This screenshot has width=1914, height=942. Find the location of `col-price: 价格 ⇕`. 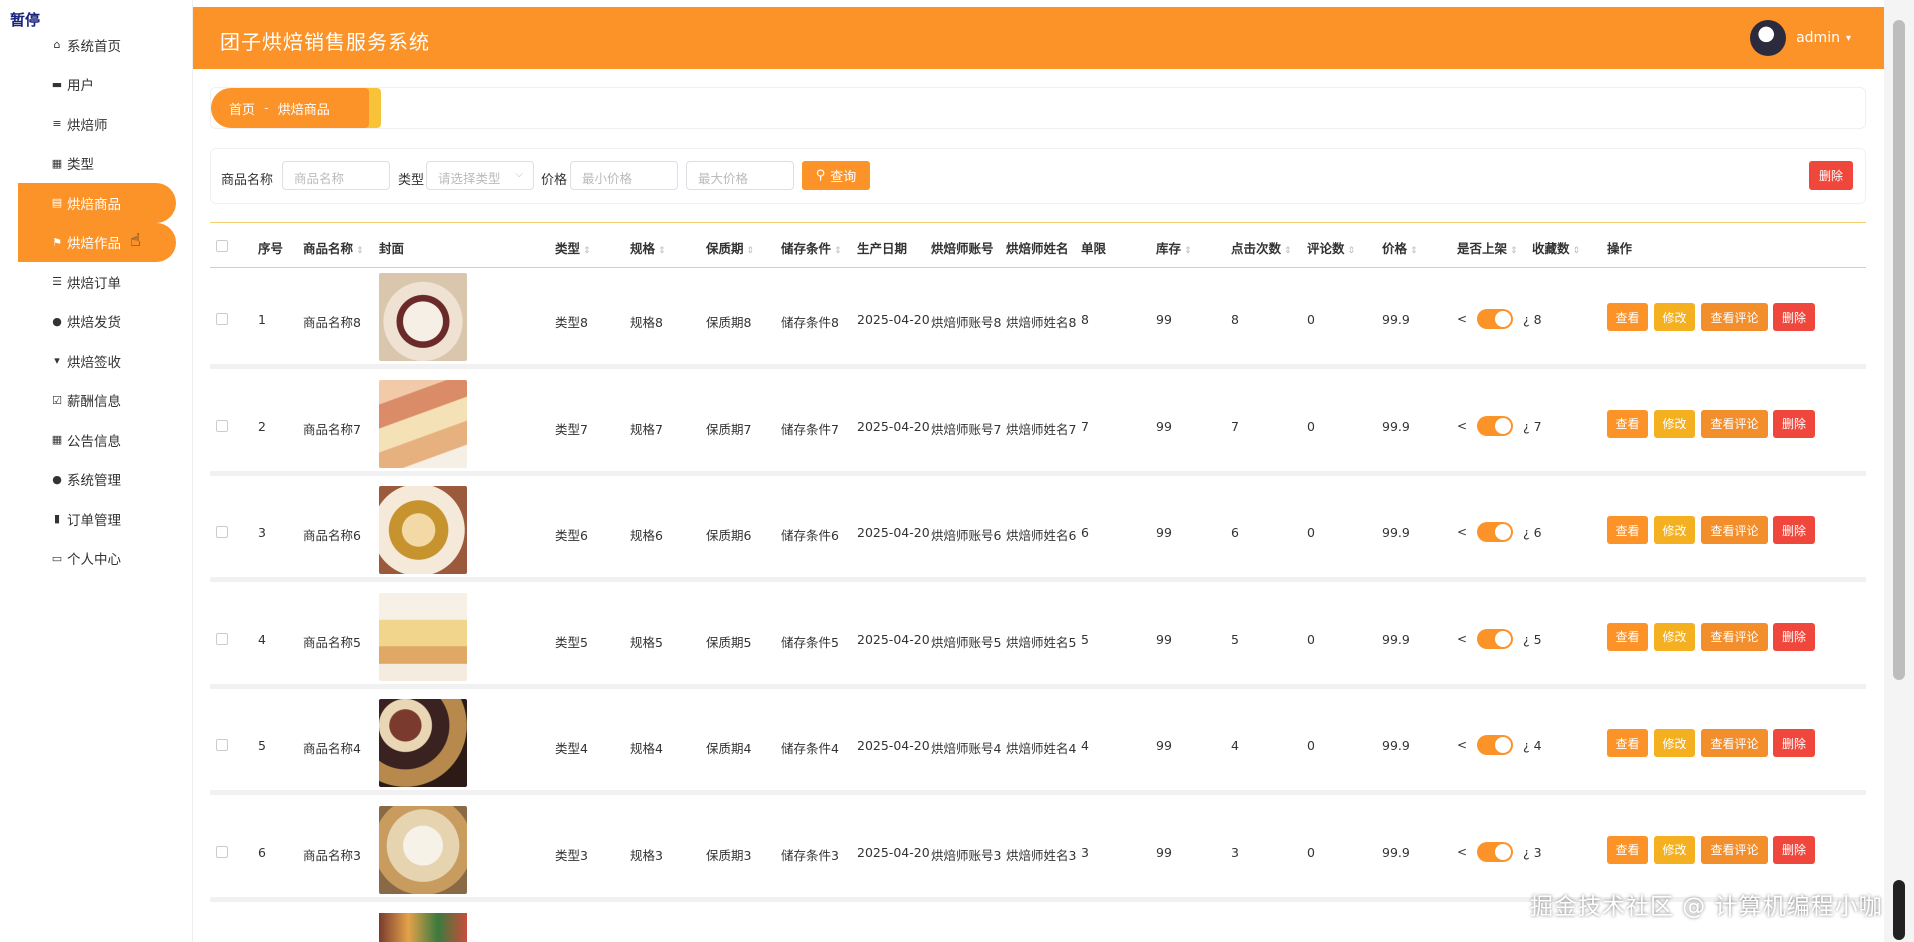

col-price: 价格 ⇕ is located at coordinates (1400, 247).